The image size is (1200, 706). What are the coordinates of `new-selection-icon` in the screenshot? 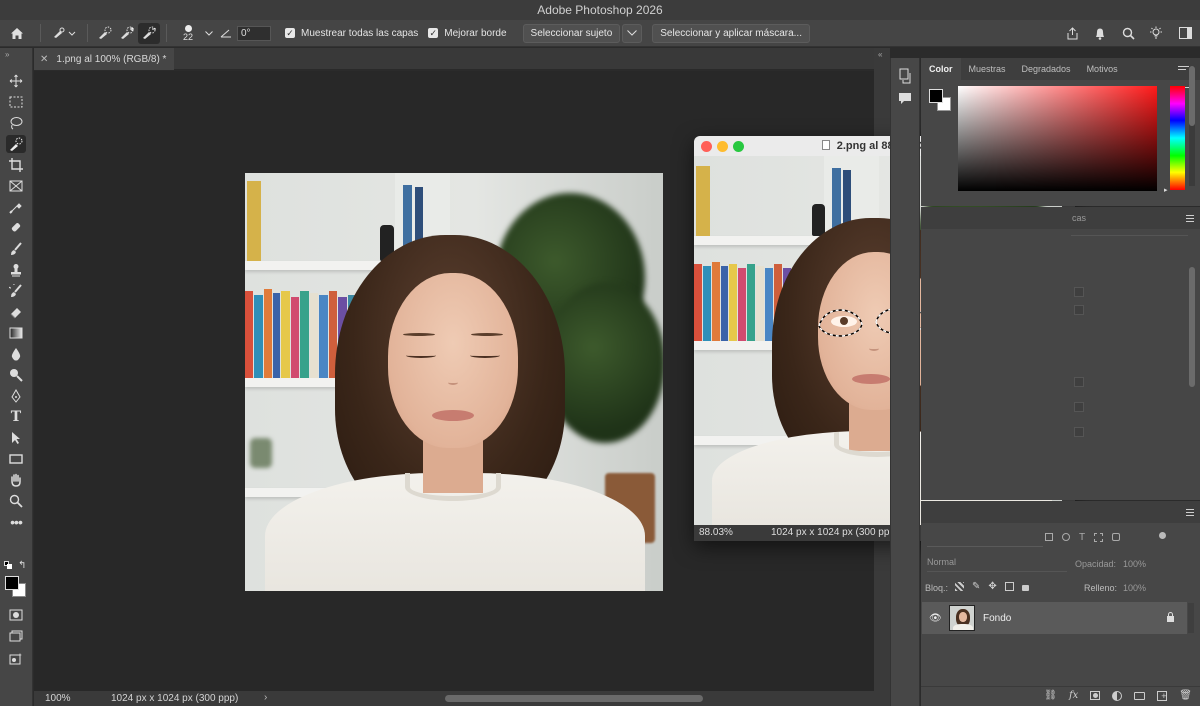 It's located at (105, 33).